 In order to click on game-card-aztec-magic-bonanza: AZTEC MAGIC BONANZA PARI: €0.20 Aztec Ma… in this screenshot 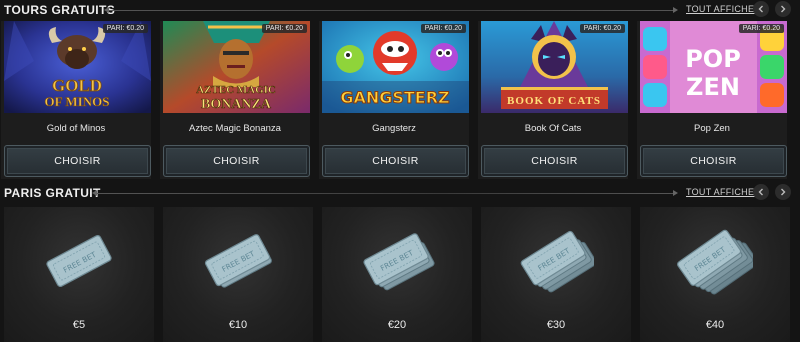, I will do `click(235, 100)`.